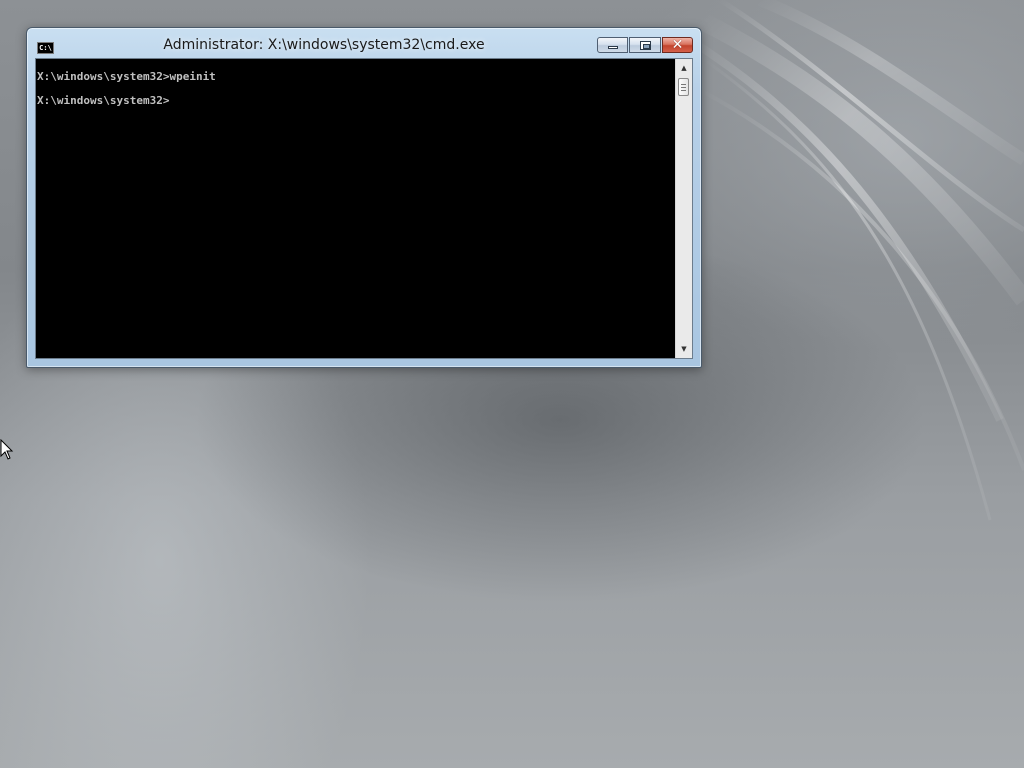 This screenshot has width=1024, height=768. Describe the element at coordinates (103, 100) in the screenshot. I see `console-prompt-line: X:\windows\system32>` at that location.